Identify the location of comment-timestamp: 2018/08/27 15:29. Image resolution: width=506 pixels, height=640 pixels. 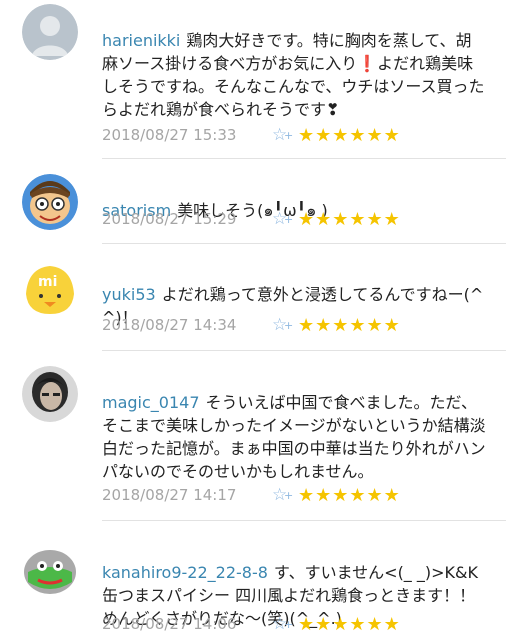
(169, 219).